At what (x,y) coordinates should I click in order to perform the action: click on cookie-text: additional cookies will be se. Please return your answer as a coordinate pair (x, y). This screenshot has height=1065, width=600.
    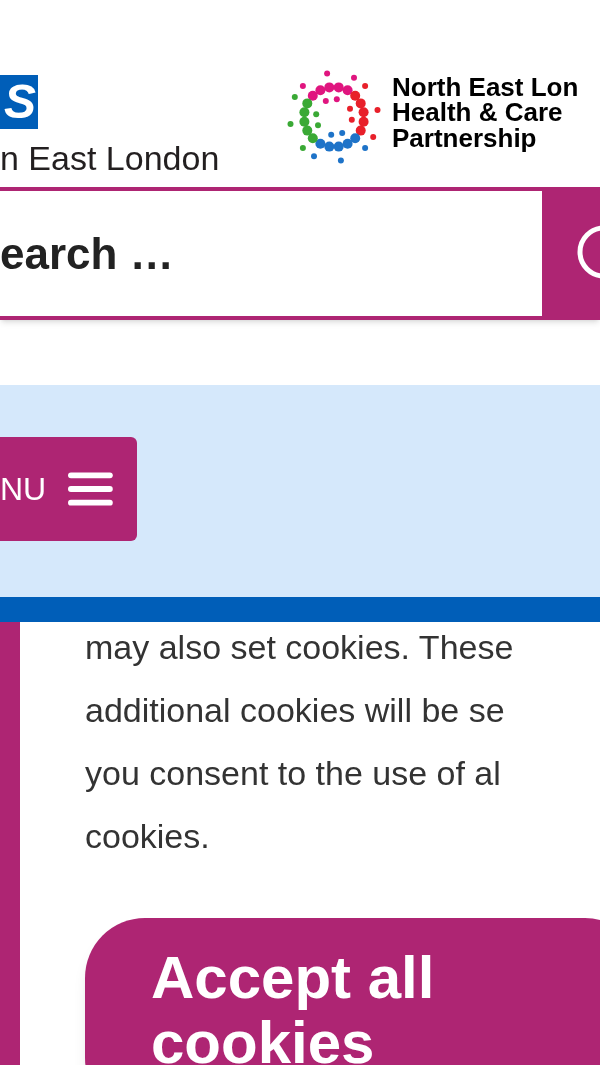
    Looking at the image, I should click on (295, 710).